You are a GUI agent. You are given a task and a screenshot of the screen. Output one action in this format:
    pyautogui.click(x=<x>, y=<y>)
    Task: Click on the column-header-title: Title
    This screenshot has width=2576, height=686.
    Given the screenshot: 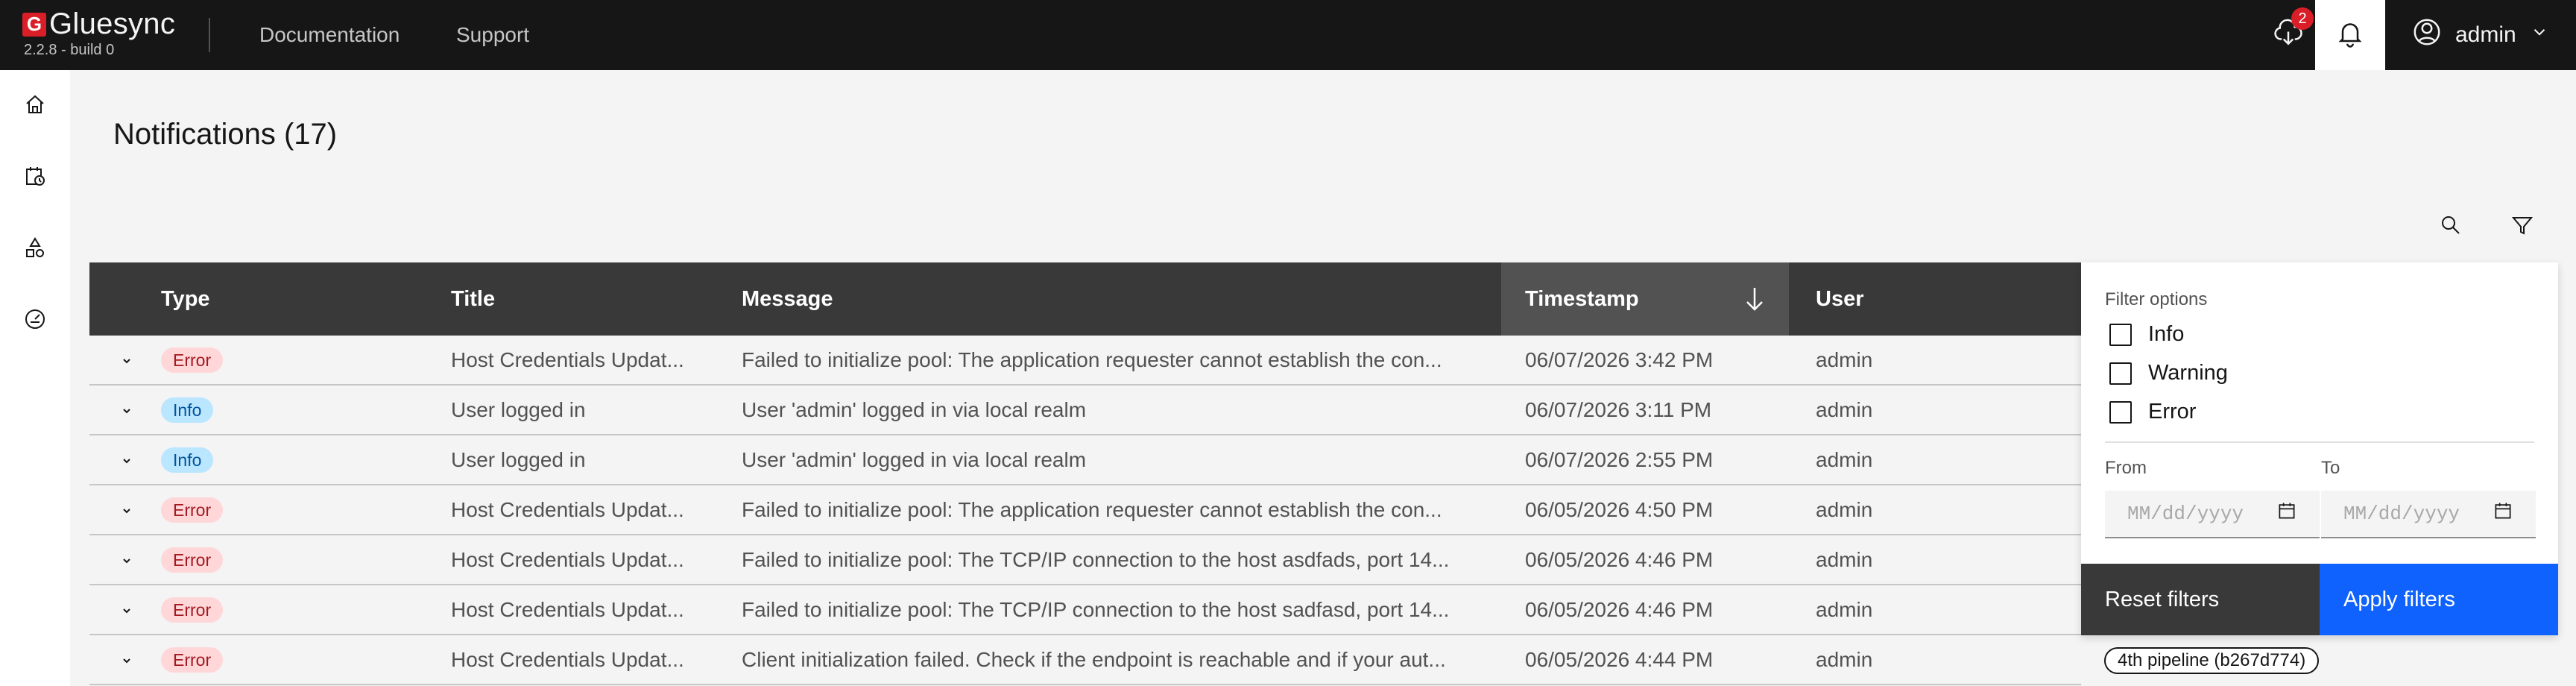 What is the action you would take?
    pyautogui.click(x=473, y=299)
    